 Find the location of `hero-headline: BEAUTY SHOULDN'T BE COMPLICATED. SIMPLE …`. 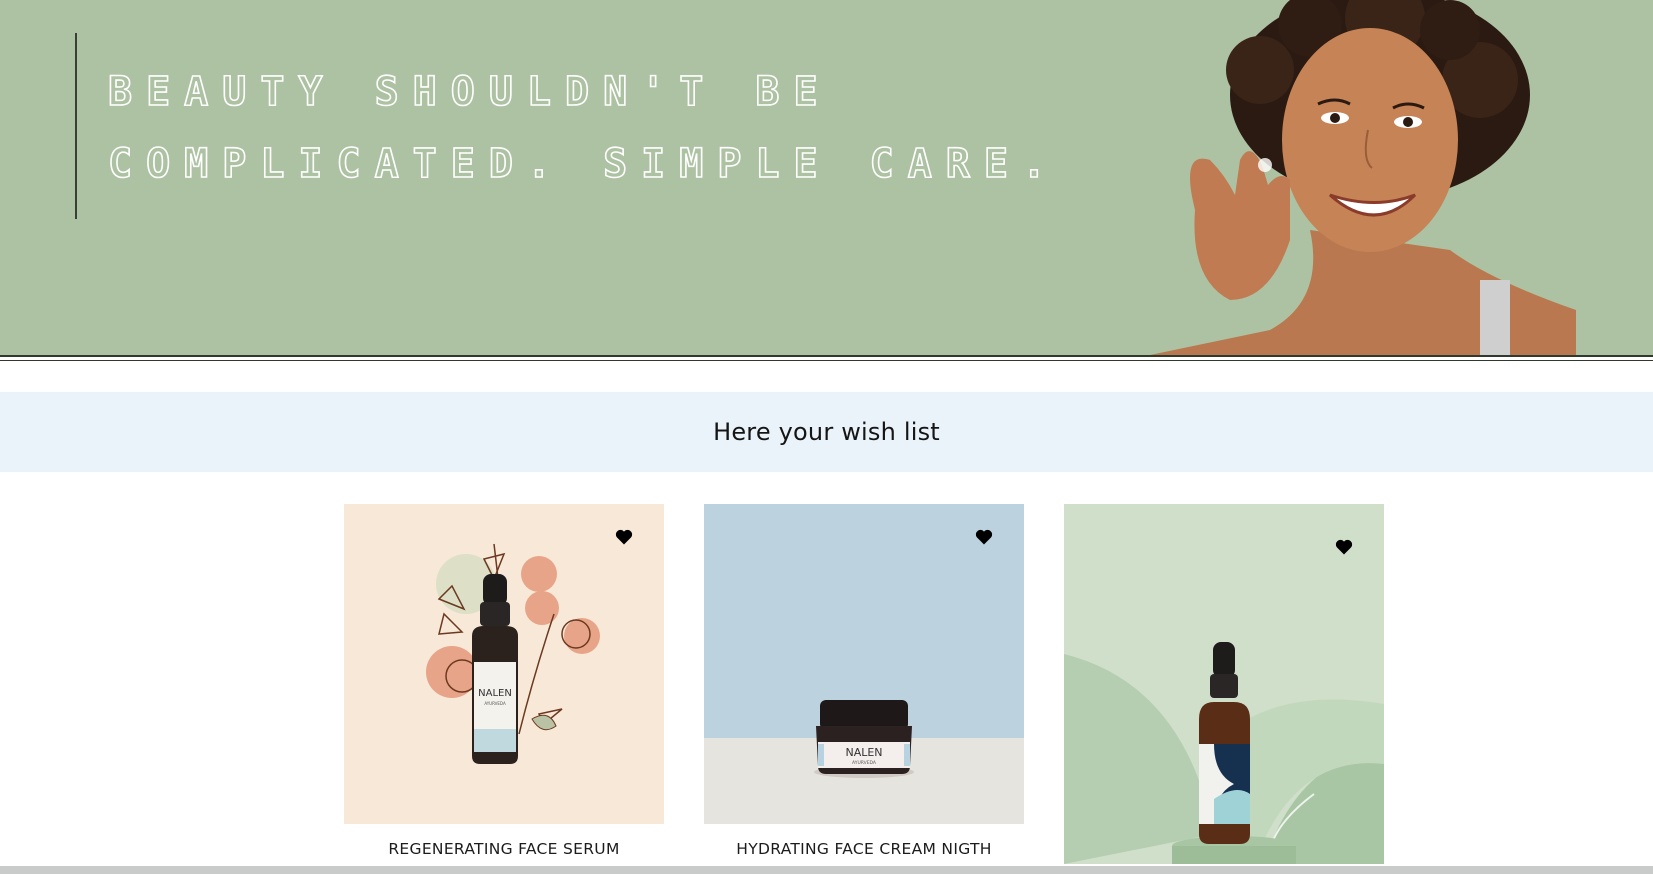

hero-headline: BEAUTY SHOULDN'T BE COMPLICATED. SIMPLE … is located at coordinates (584, 128).